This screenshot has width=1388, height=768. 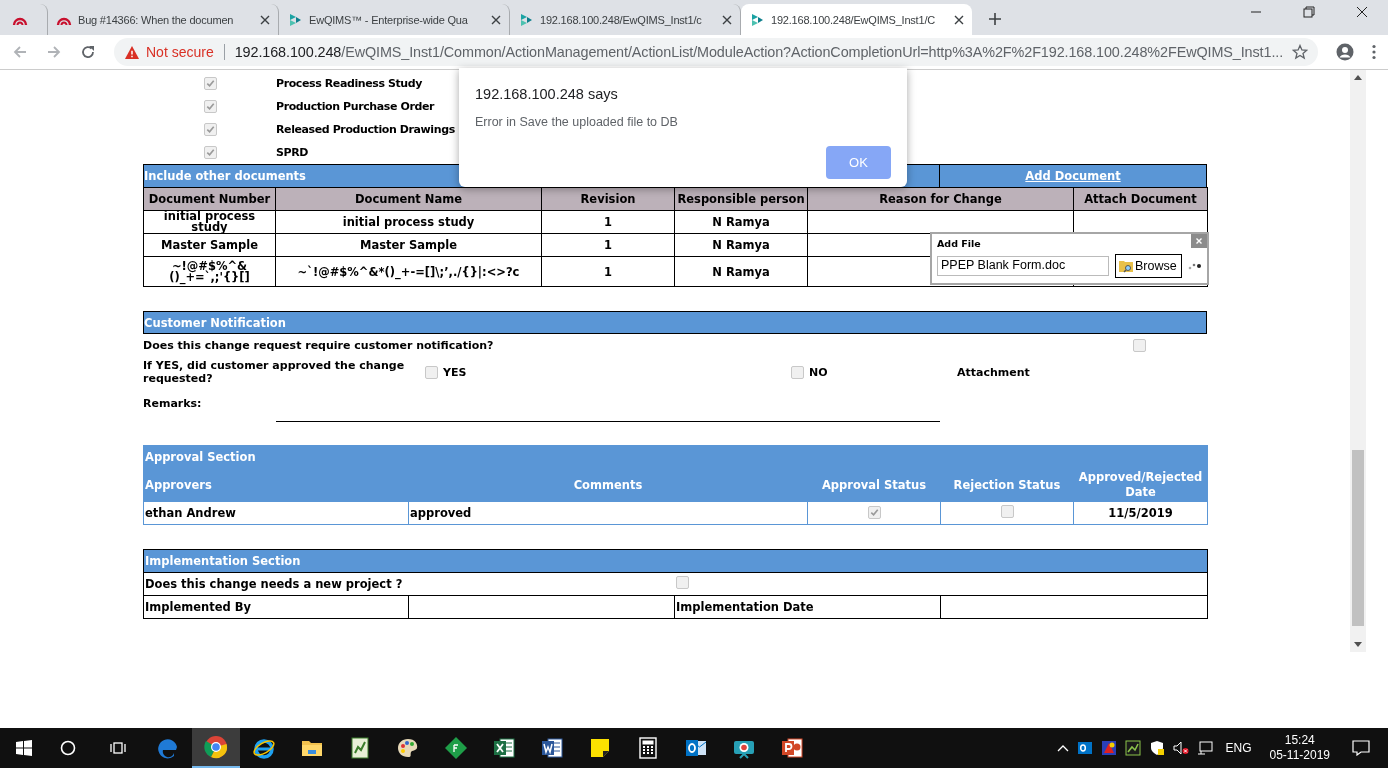 What do you see at coordinates (408, 199) in the screenshot?
I see `column-header: Document Name` at bounding box center [408, 199].